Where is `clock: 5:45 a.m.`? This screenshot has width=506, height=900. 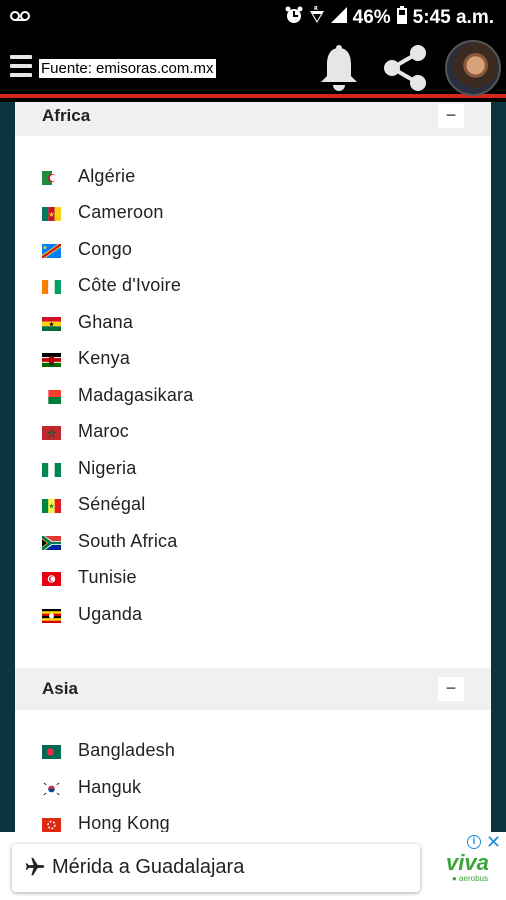
clock: 5:45 a.m. is located at coordinates (453, 17).